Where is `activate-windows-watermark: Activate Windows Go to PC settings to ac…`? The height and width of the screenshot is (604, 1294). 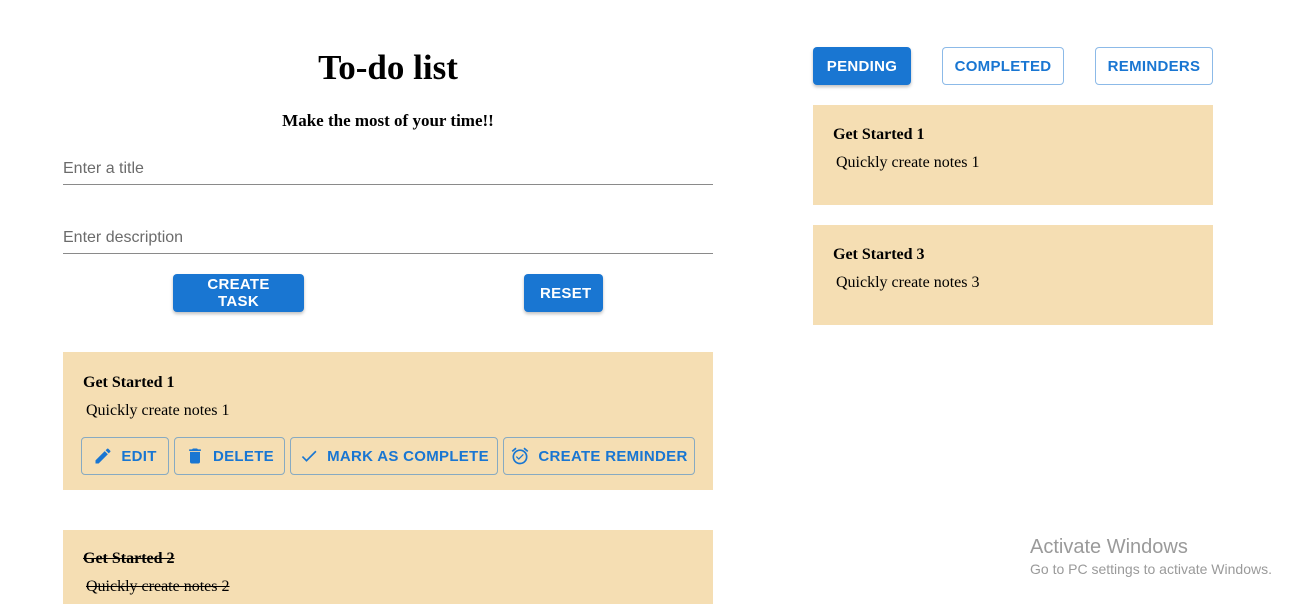 activate-windows-watermark: Activate Windows Go to PC settings to ac… is located at coordinates (1151, 557).